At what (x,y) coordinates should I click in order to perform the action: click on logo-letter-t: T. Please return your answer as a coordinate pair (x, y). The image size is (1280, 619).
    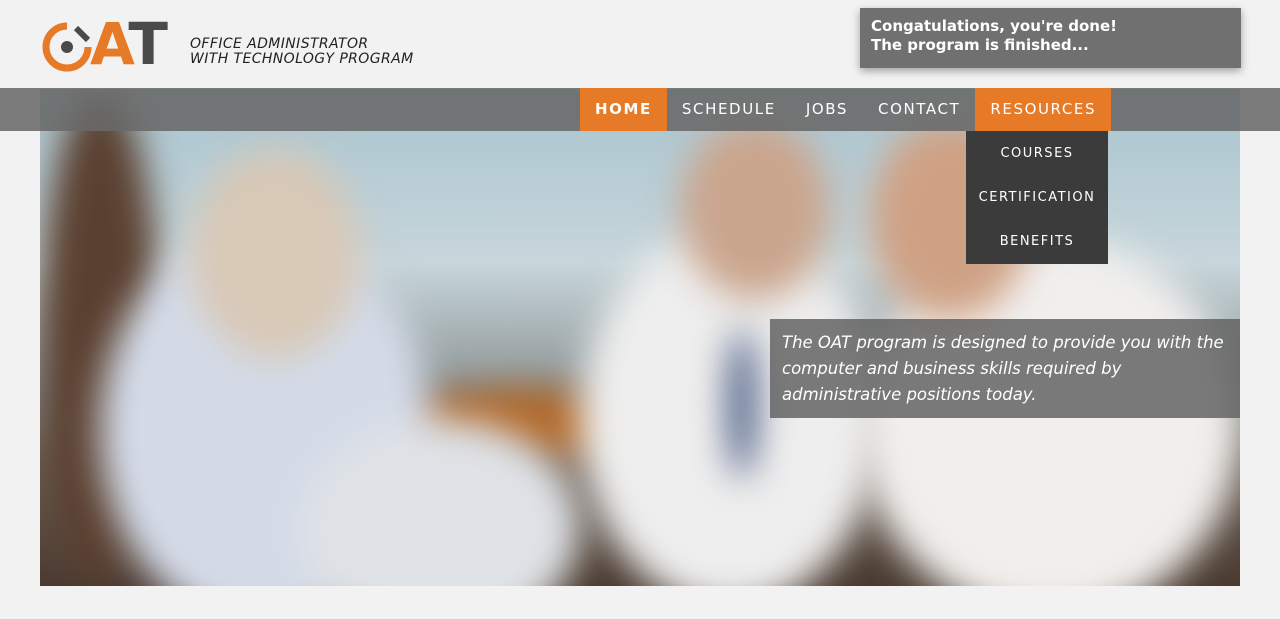
    Looking at the image, I should click on (148, 44).